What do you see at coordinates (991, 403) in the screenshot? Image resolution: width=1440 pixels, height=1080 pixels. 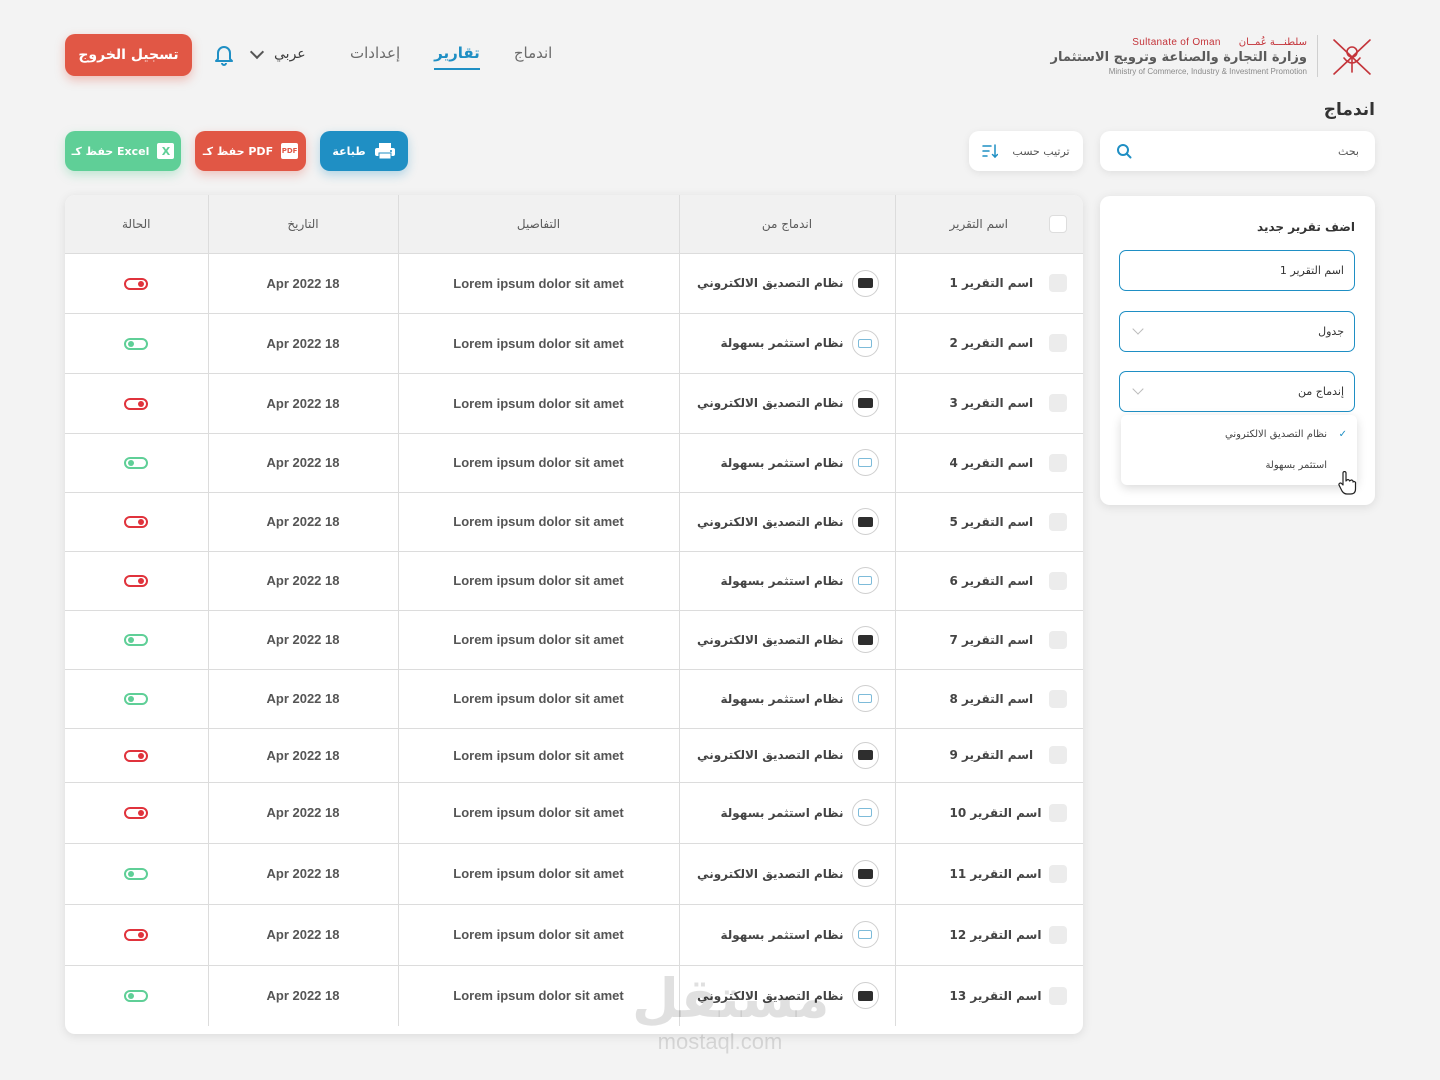 I see `report-name: اسم التقرير 3` at bounding box center [991, 403].